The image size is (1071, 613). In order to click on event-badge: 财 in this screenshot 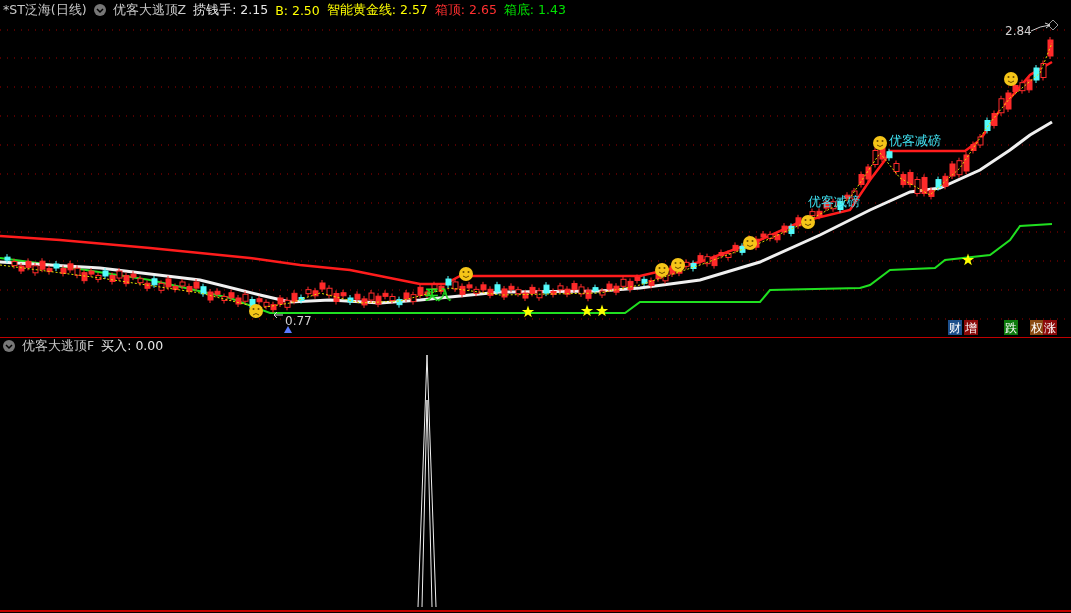, I will do `click(955, 327)`.